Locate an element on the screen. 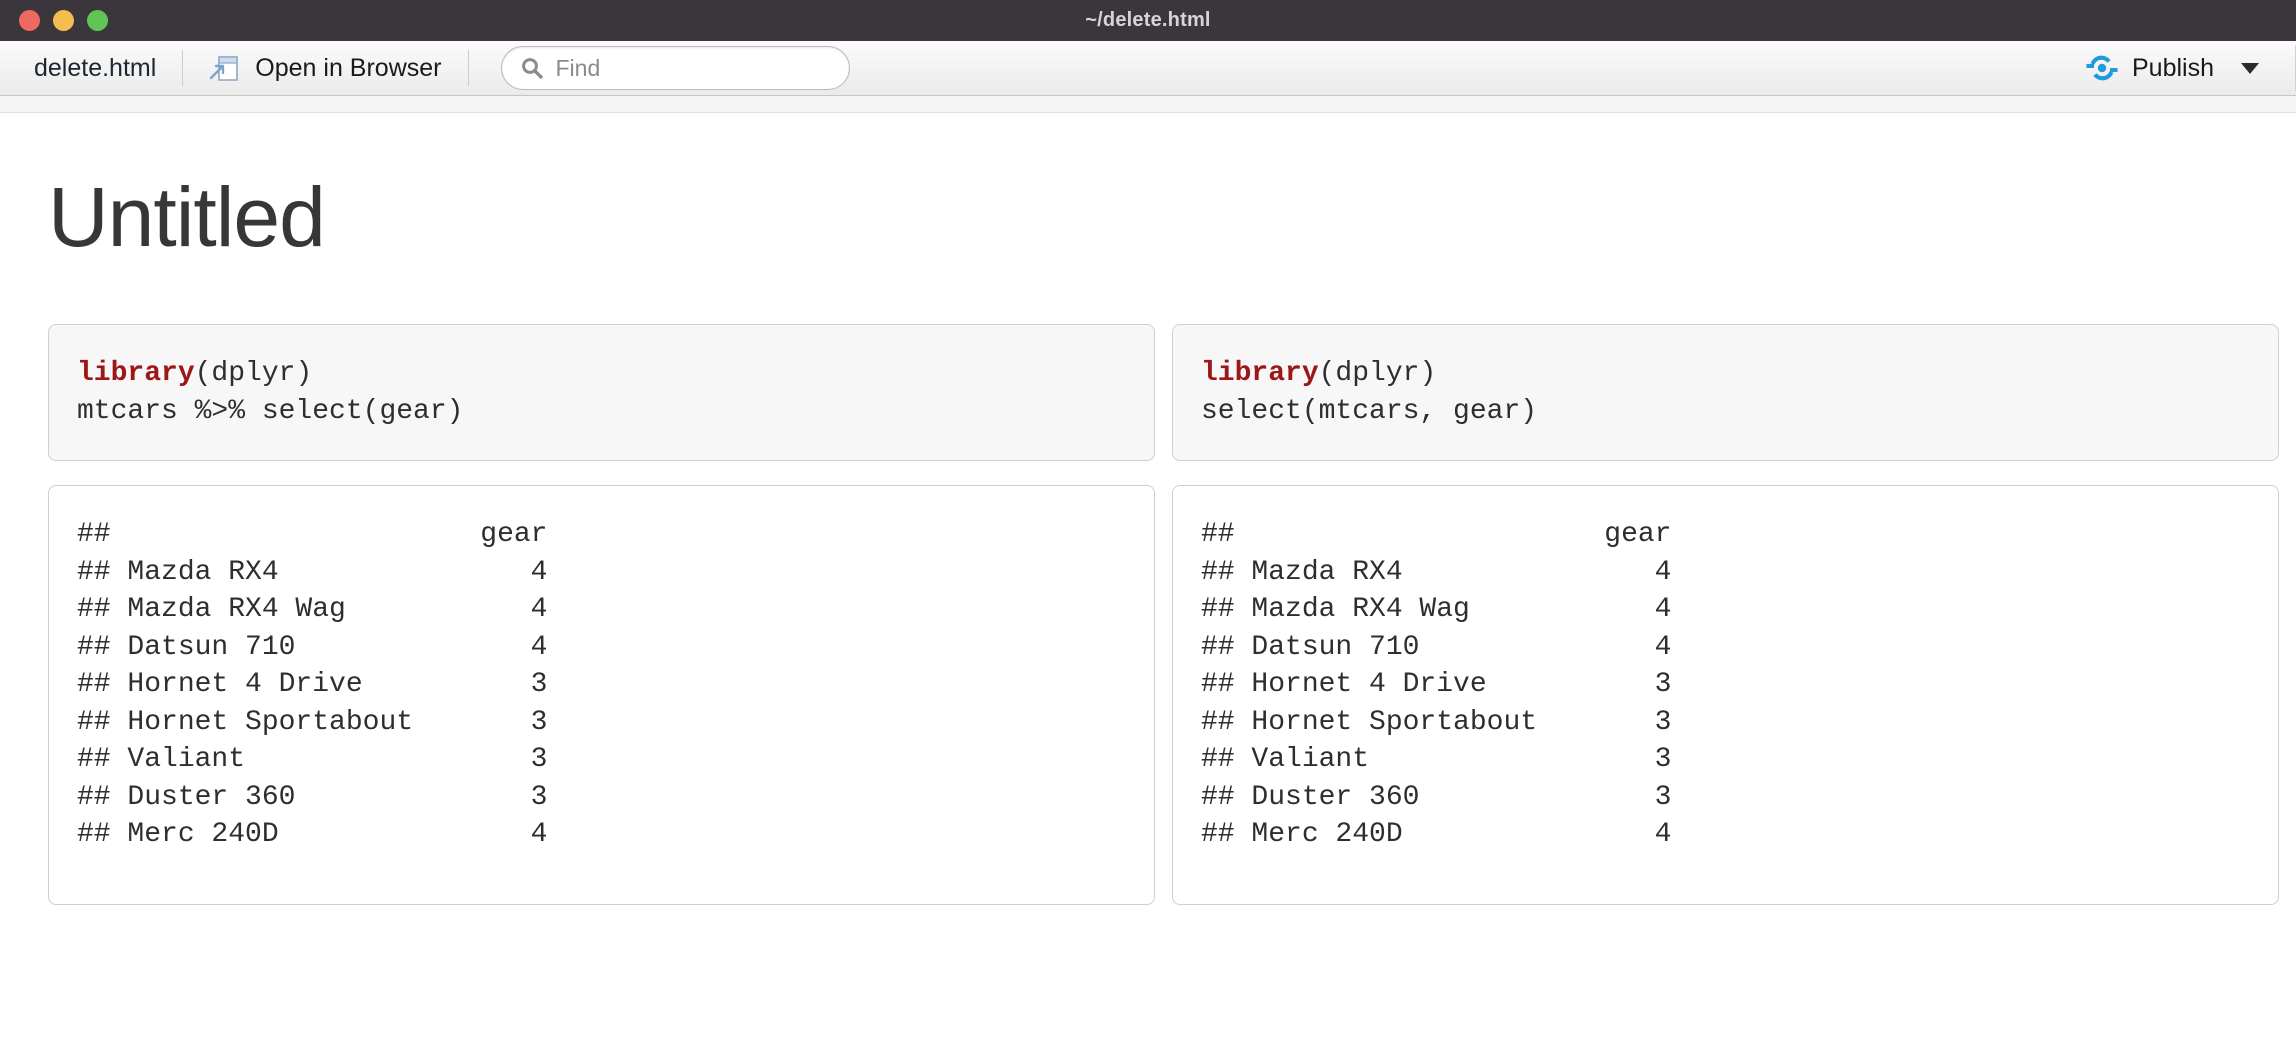  code-line-2: select(mtcars, gear) is located at coordinates (1369, 411).